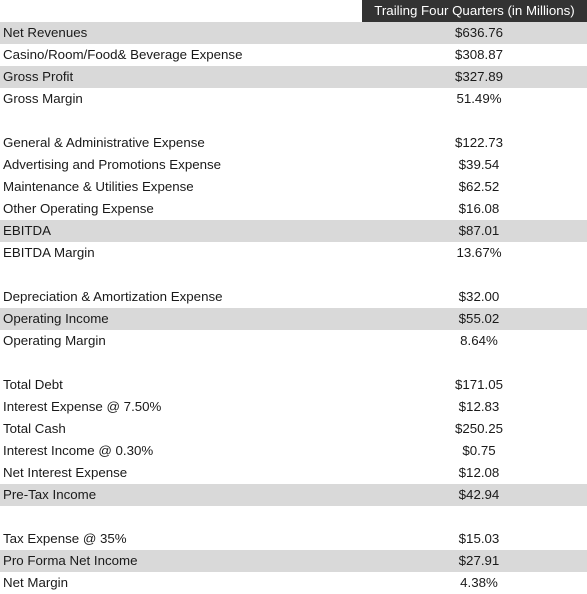  Describe the element at coordinates (98, 186) in the screenshot. I see `row-label: Maintenance & Utilities Expense` at that location.